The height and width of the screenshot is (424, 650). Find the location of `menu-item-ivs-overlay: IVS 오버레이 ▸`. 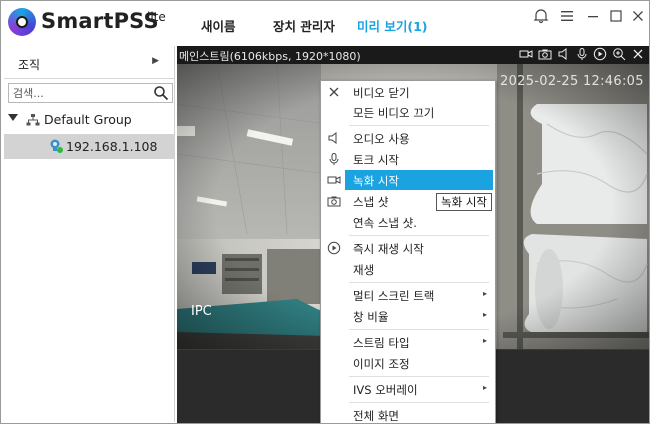

menu-item-ivs-overlay: IVS 오버레이 ▸ is located at coordinates (408, 389).